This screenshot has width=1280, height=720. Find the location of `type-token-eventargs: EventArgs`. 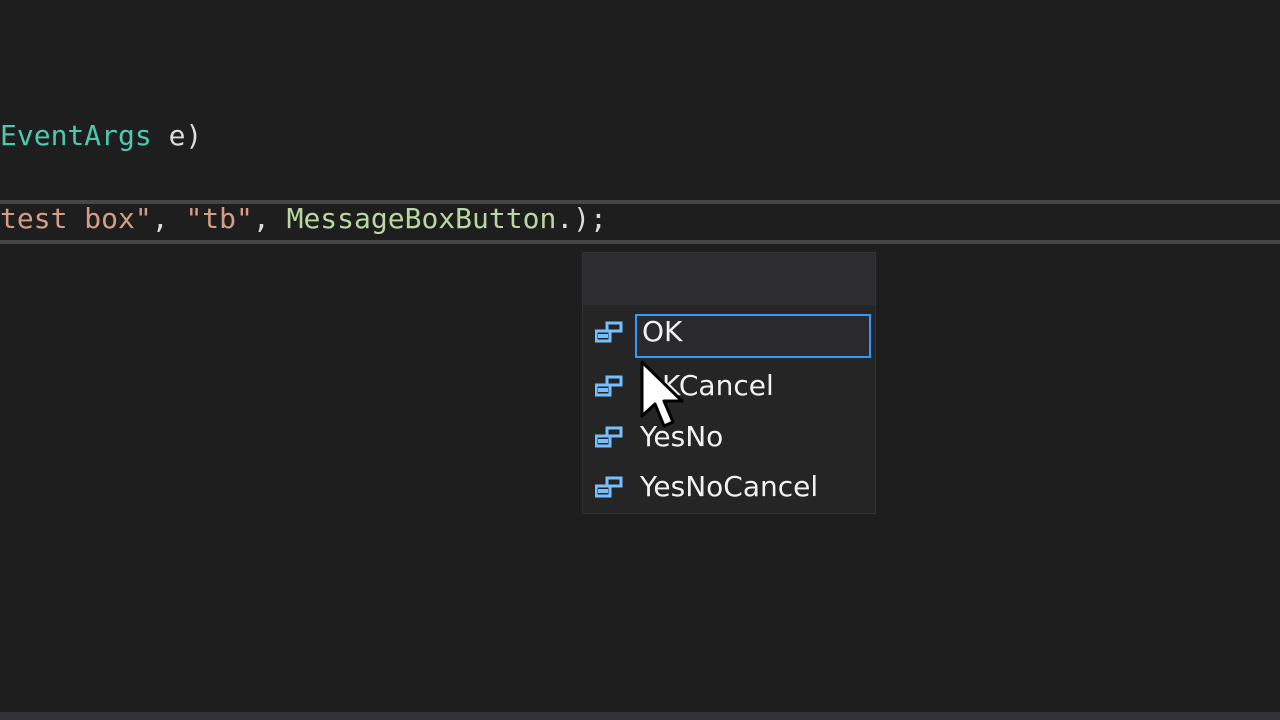

type-token-eventargs: EventArgs is located at coordinates (76, 135).